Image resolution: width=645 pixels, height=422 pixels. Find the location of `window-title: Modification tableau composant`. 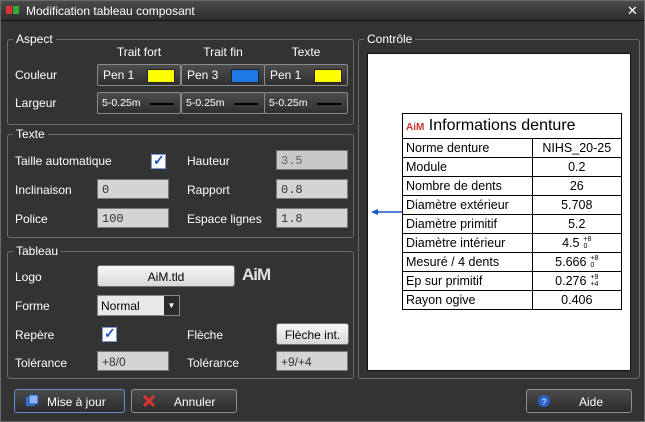

window-title: Modification tableau composant is located at coordinates (110, 11).